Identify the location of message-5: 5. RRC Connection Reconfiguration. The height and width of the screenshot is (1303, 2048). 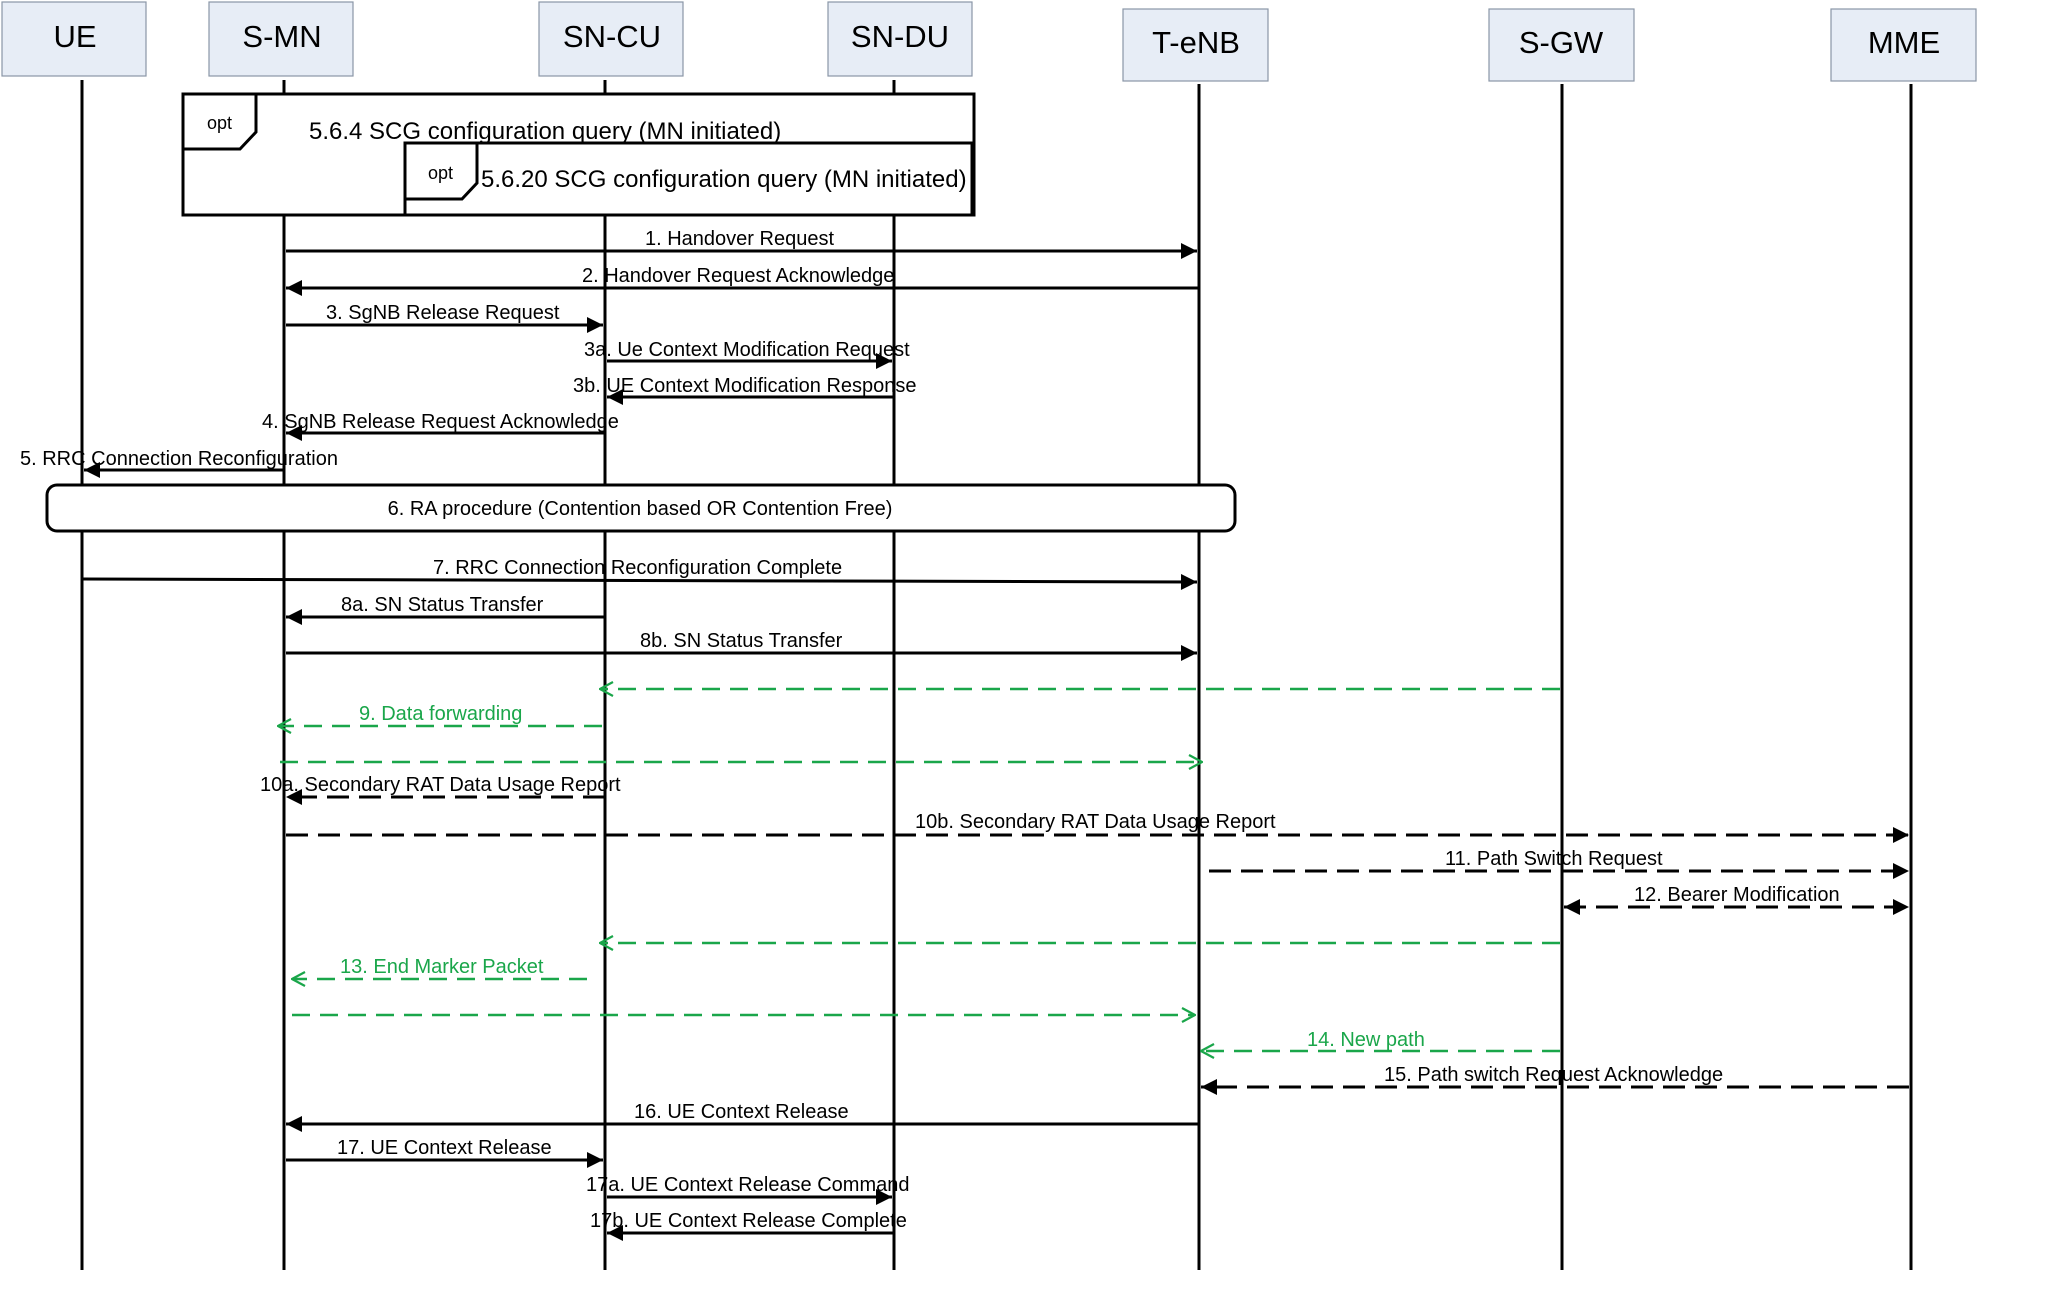
(179, 463).